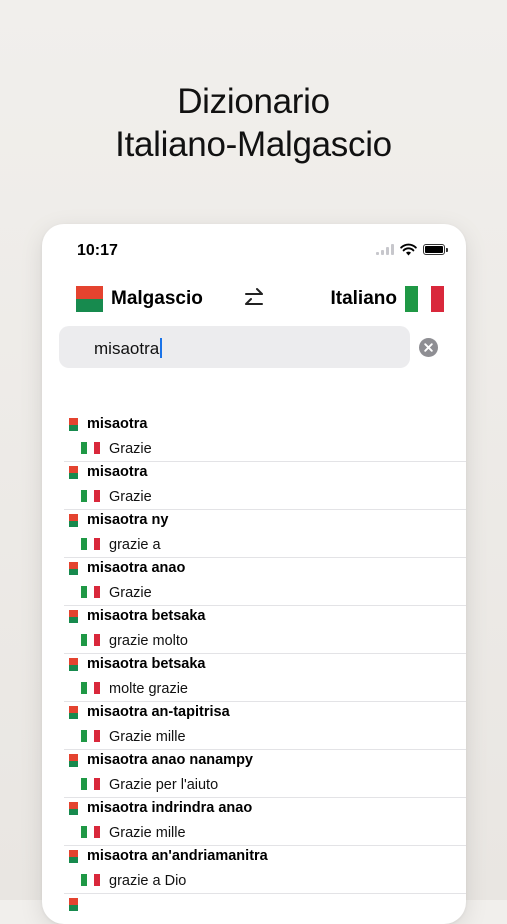 The width and height of the screenshot is (507, 924). What do you see at coordinates (170, 808) in the screenshot?
I see `result-term: misaotra indrindra anao` at bounding box center [170, 808].